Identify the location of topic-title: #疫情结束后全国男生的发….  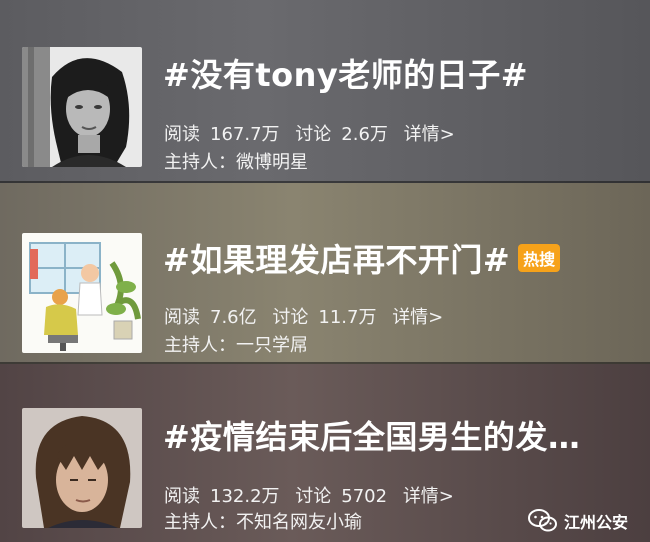
(396, 435).